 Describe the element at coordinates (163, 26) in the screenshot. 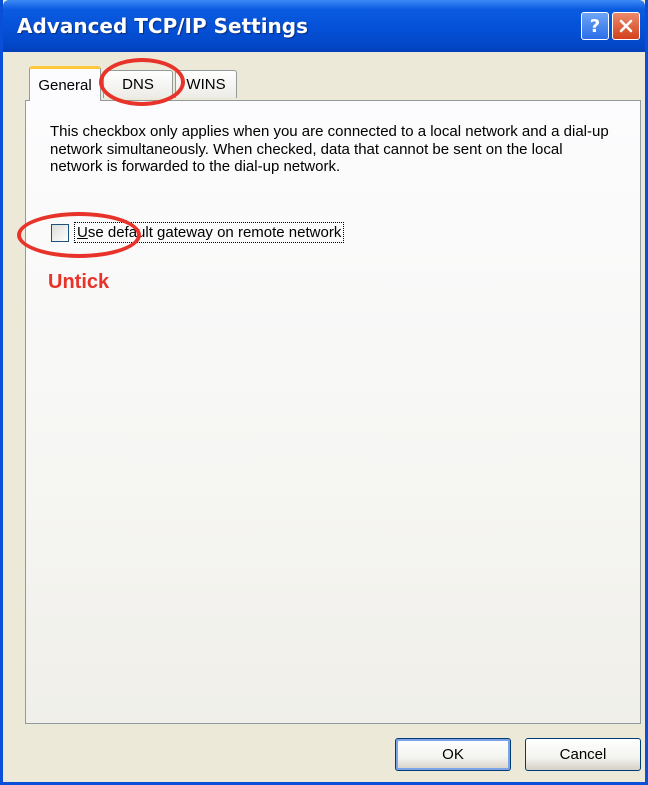

I see `window-title: Advanced TCP/IP Settings` at that location.